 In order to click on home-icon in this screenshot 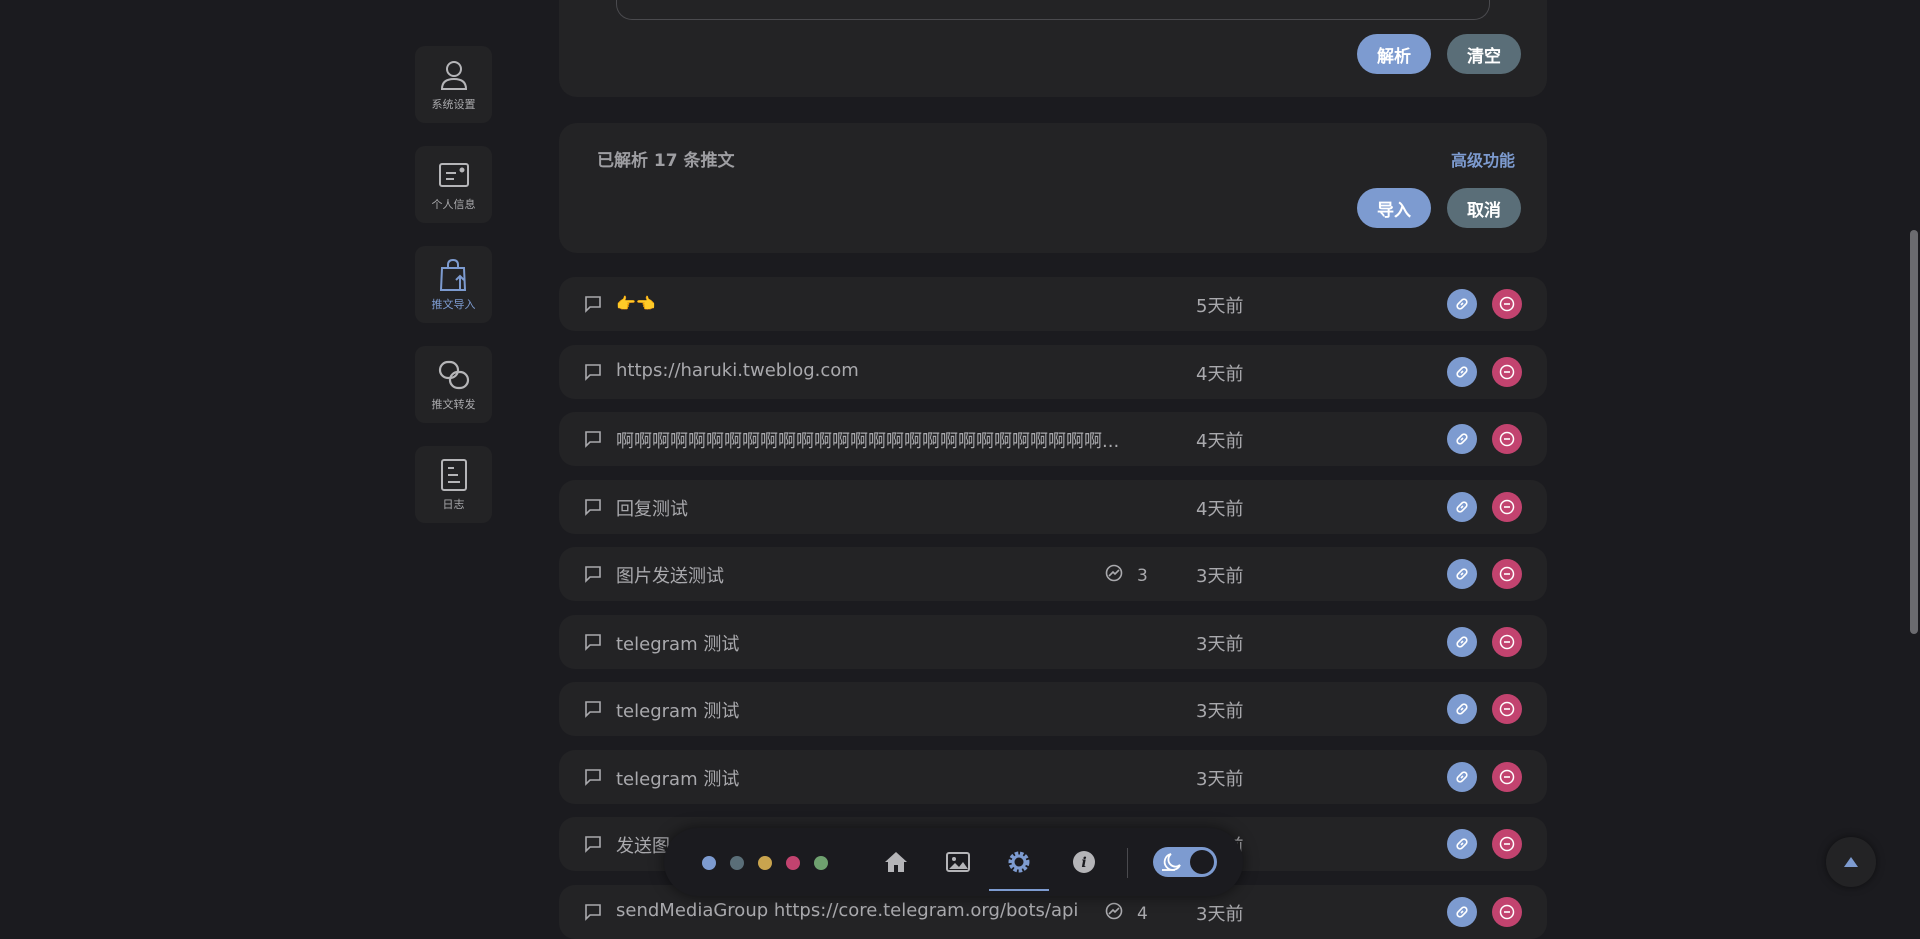, I will do `click(896, 862)`.